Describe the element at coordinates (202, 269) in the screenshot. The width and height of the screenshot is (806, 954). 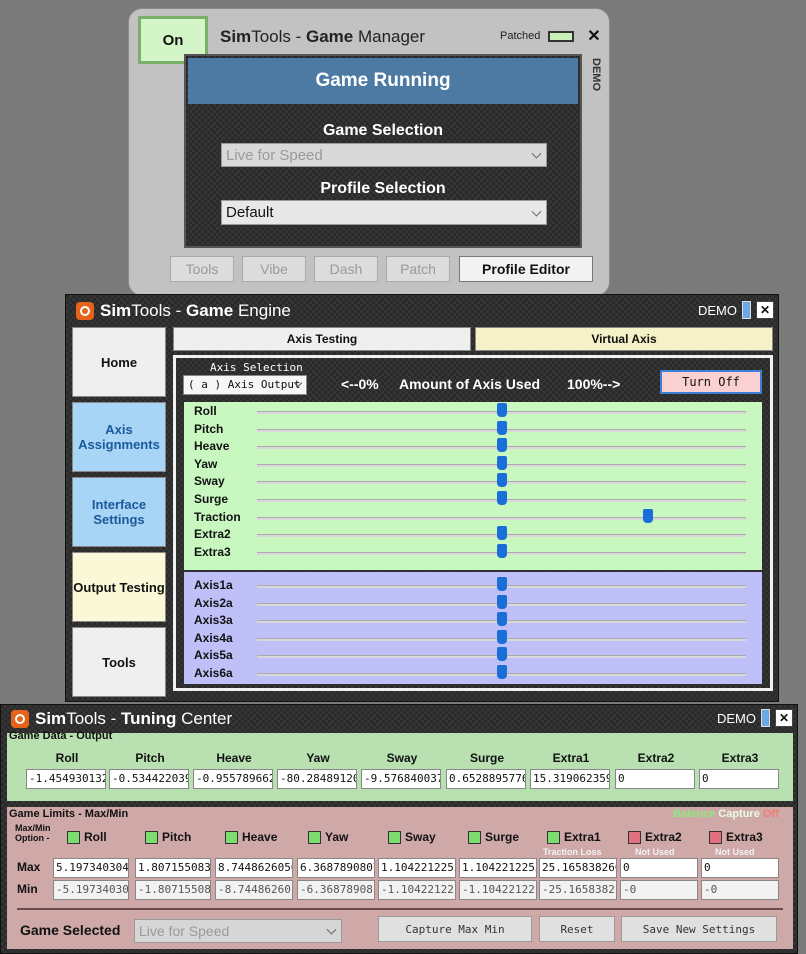
I see `tools-button: Tools` at that location.